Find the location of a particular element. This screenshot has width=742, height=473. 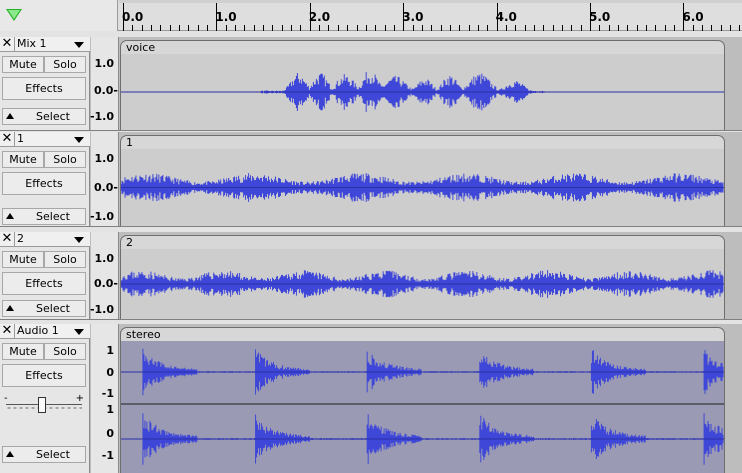

pan-left-label: - is located at coordinates (6, 398).